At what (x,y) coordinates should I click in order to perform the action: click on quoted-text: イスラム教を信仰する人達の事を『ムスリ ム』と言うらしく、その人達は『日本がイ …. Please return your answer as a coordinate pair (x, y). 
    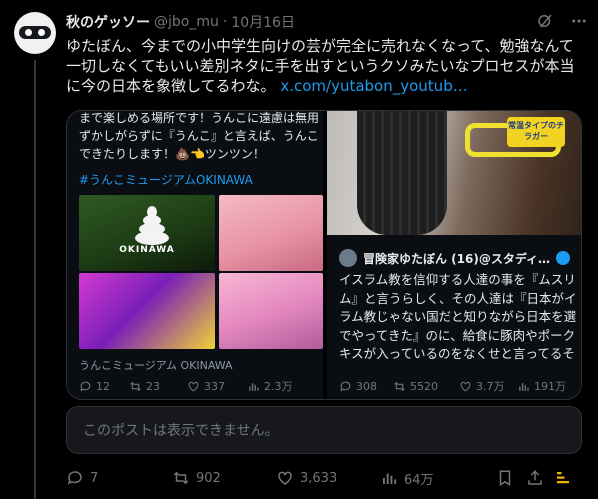
    Looking at the image, I should click on (460, 317).